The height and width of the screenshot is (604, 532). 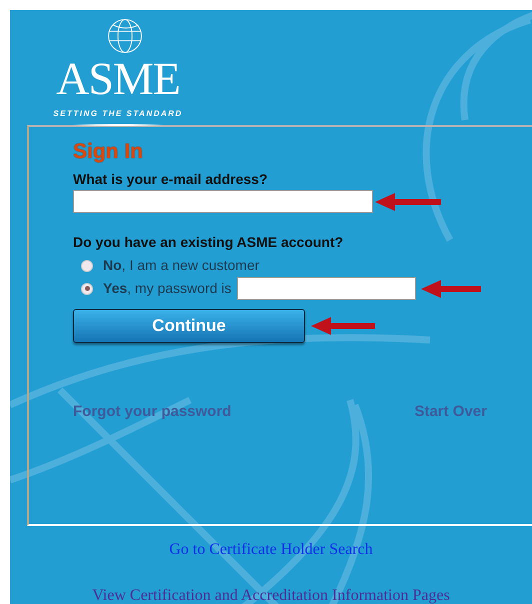 What do you see at coordinates (271, 594) in the screenshot?
I see `footer-link: View Certification and Accreditation Information Pages` at bounding box center [271, 594].